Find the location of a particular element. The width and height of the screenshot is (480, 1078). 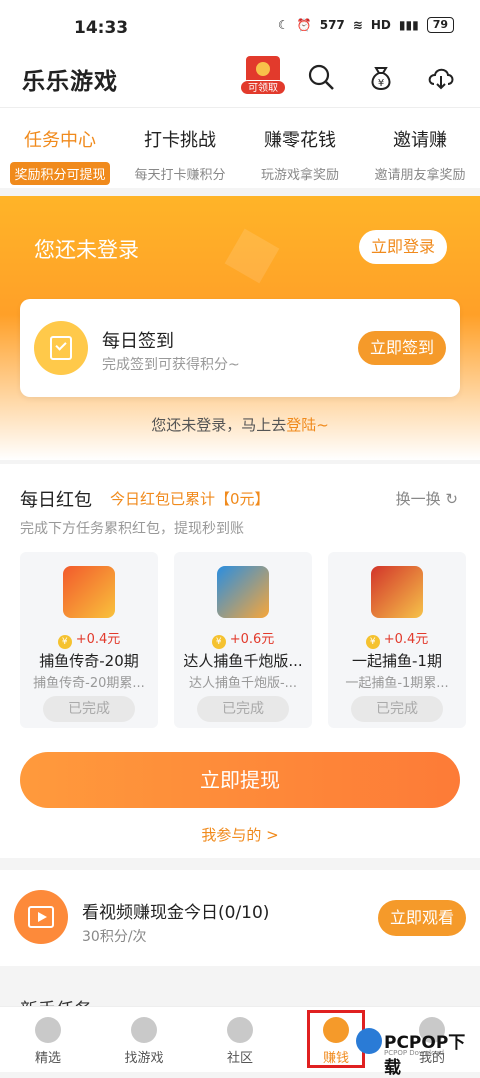

redpacket-button: 可领取 is located at coordinates (263, 76).